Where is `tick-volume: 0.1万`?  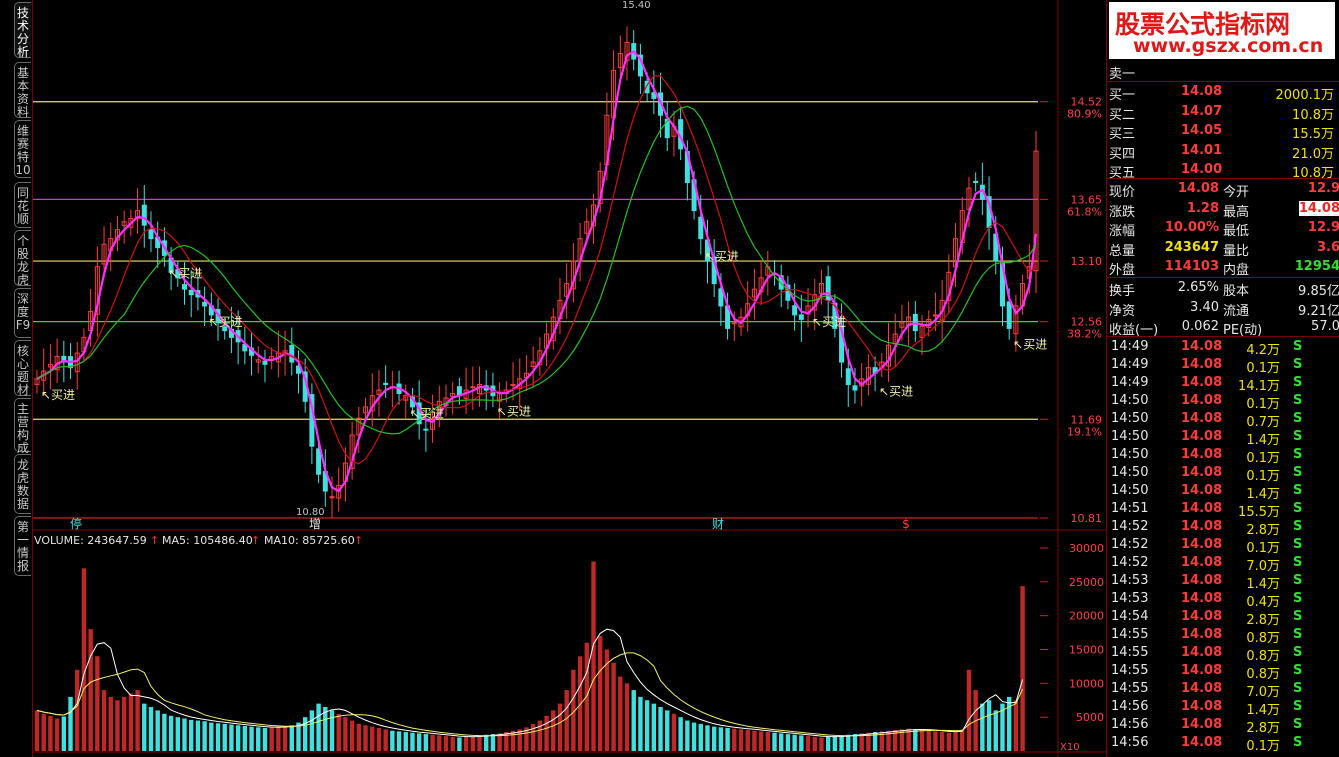 tick-volume: 0.1万 is located at coordinates (1263, 367).